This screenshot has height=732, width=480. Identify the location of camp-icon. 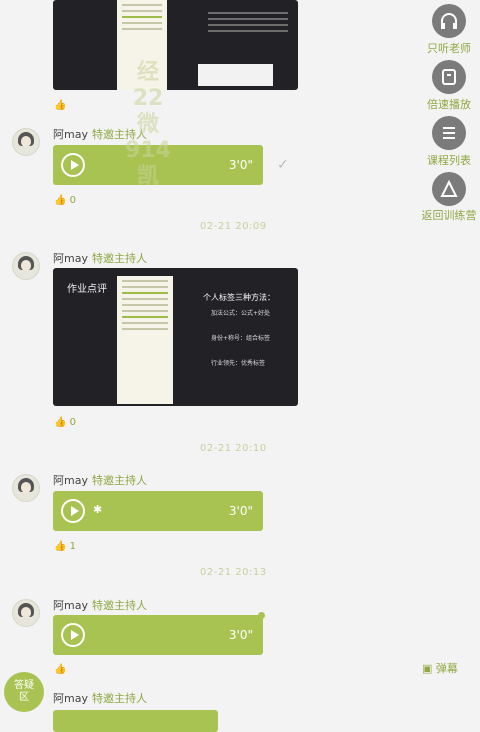
(449, 189).